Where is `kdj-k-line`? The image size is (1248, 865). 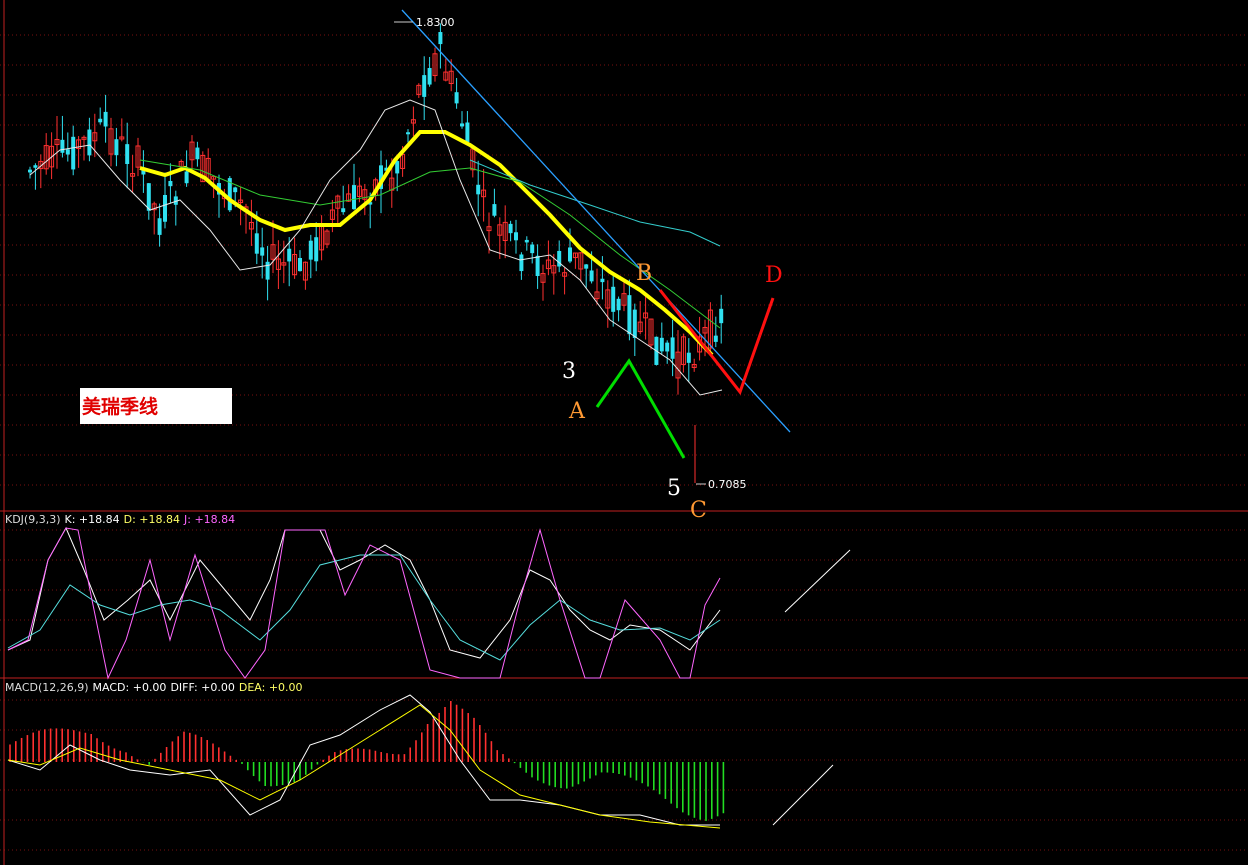 kdj-k-line is located at coordinates (364, 592).